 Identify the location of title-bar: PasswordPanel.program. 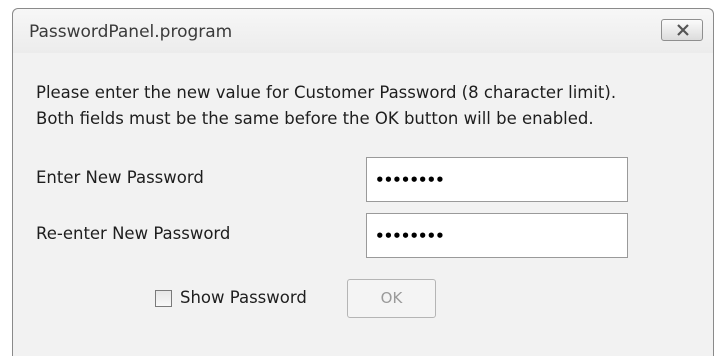
(363, 31).